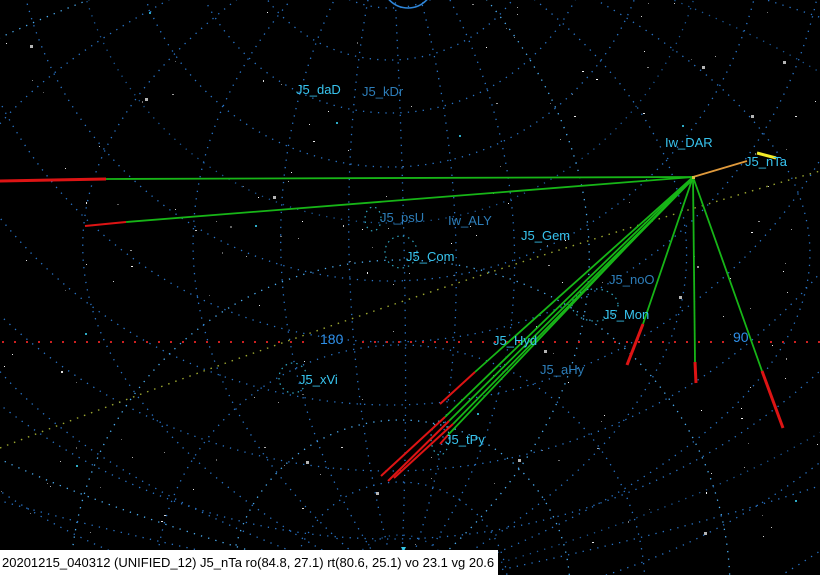  What do you see at coordinates (411, 342) in the screenshot?
I see `horizon-line` at bounding box center [411, 342].